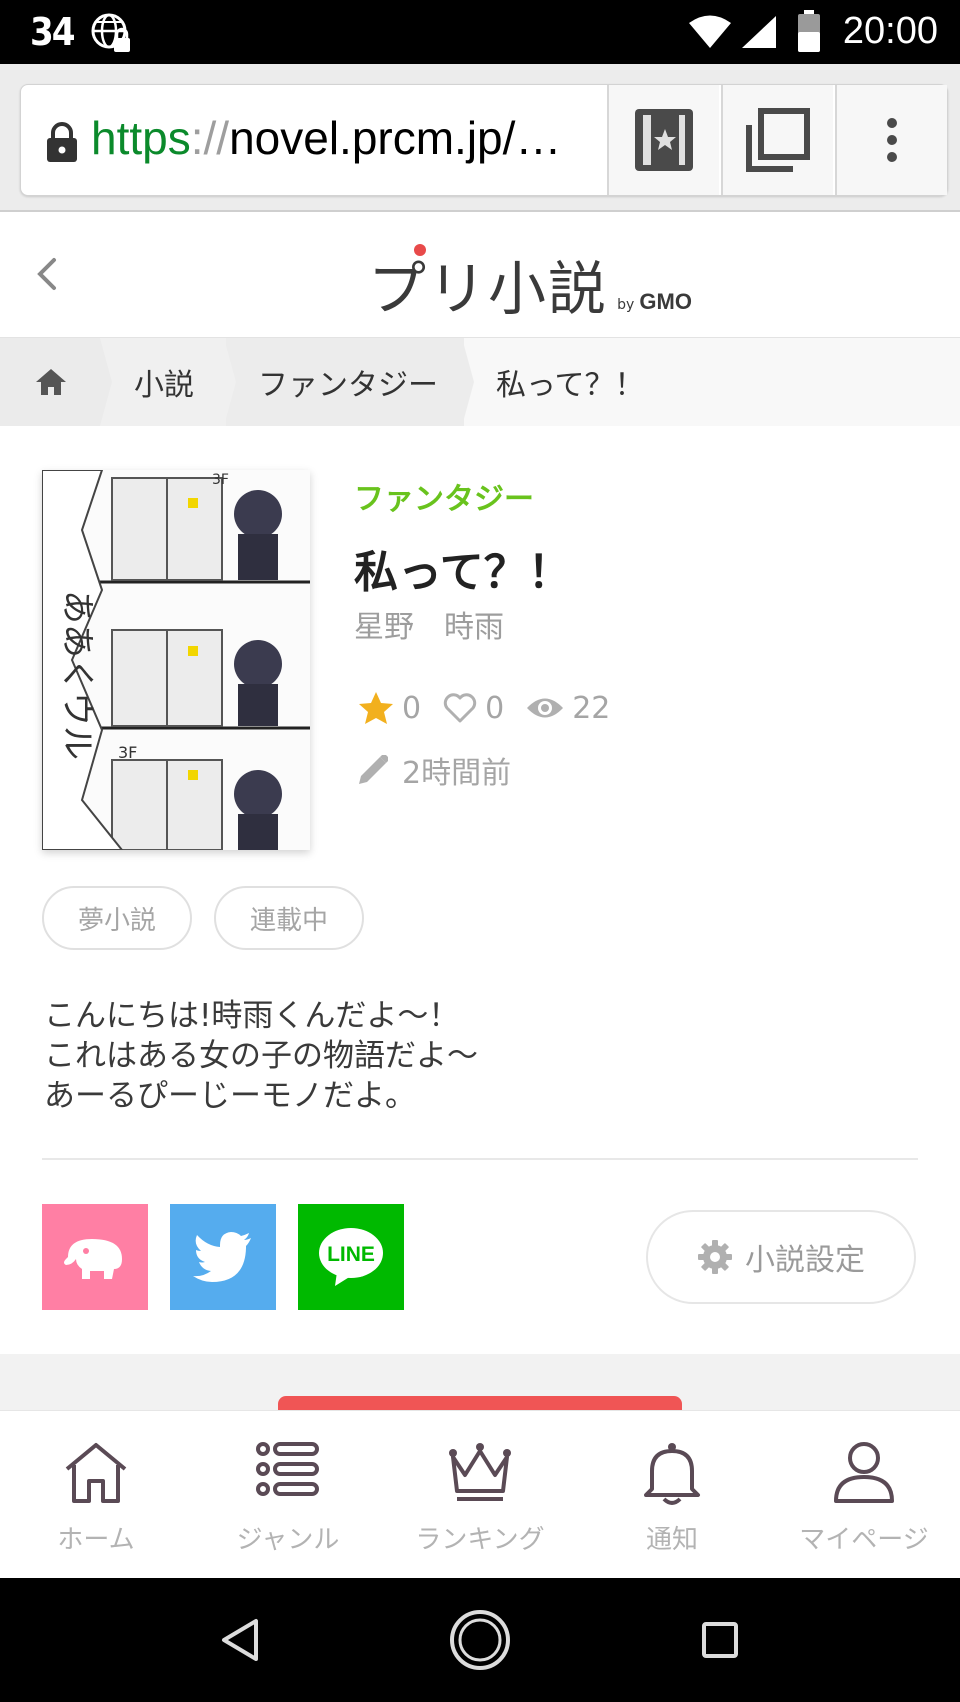 The height and width of the screenshot is (1702, 960). I want to click on novel-stats: 0 0 22, so click(495, 708).